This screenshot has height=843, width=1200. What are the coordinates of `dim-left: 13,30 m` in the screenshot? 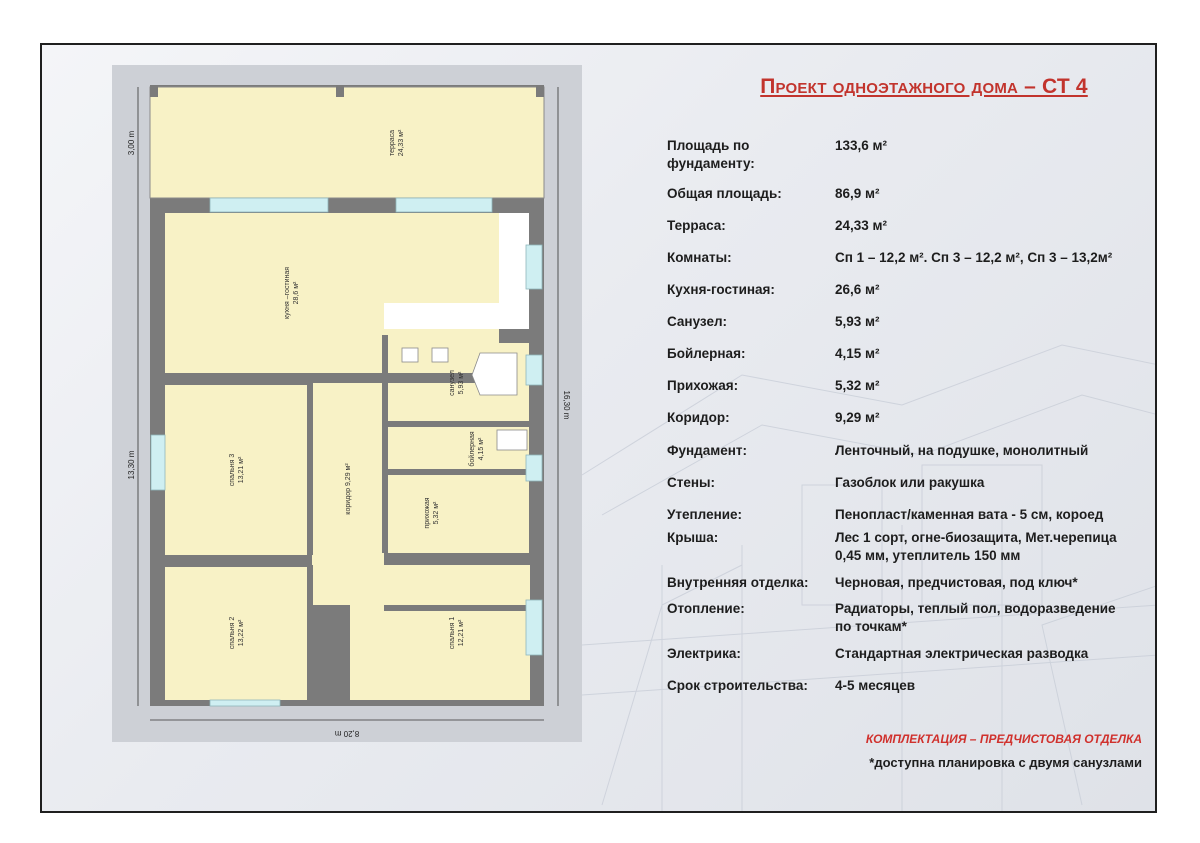 It's located at (131, 464).